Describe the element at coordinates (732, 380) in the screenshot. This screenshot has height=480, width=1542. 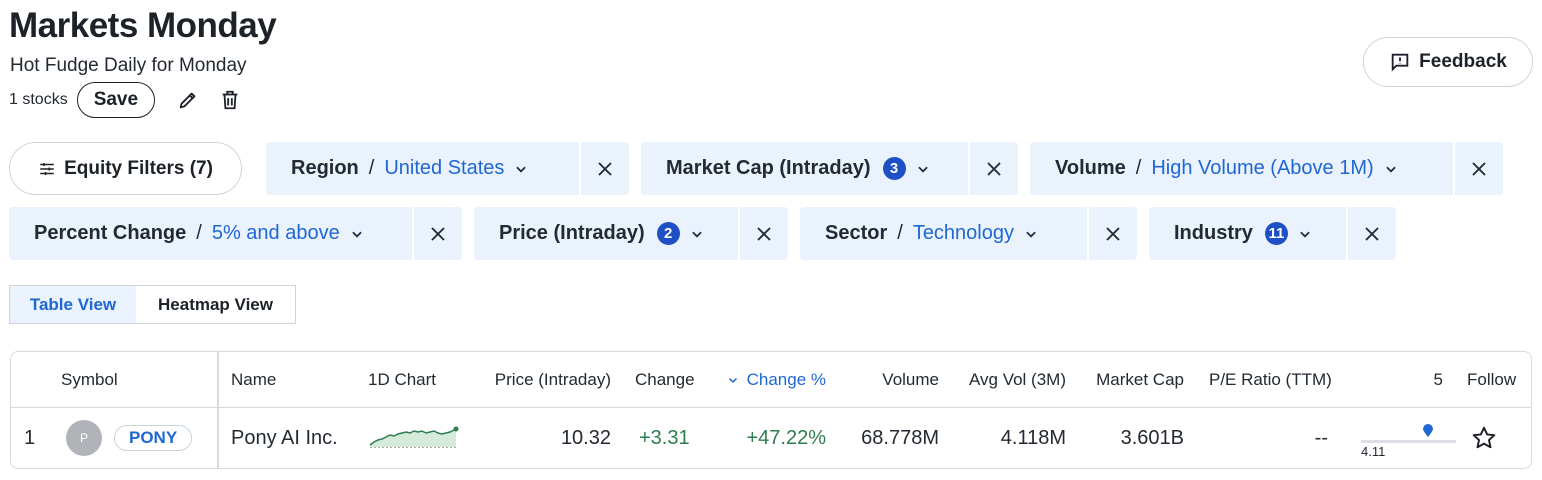
I see `sort-descending-icon` at that location.